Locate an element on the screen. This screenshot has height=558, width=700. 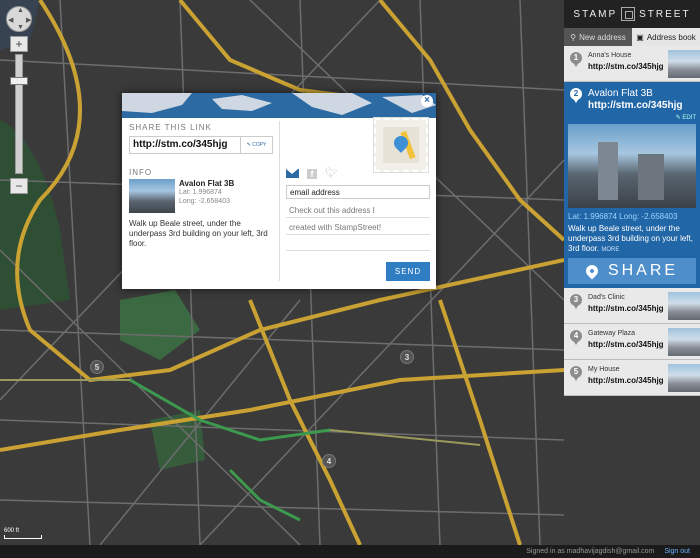
share-link-field: http://stm.co/345hjg is located at coordinates (185, 145).